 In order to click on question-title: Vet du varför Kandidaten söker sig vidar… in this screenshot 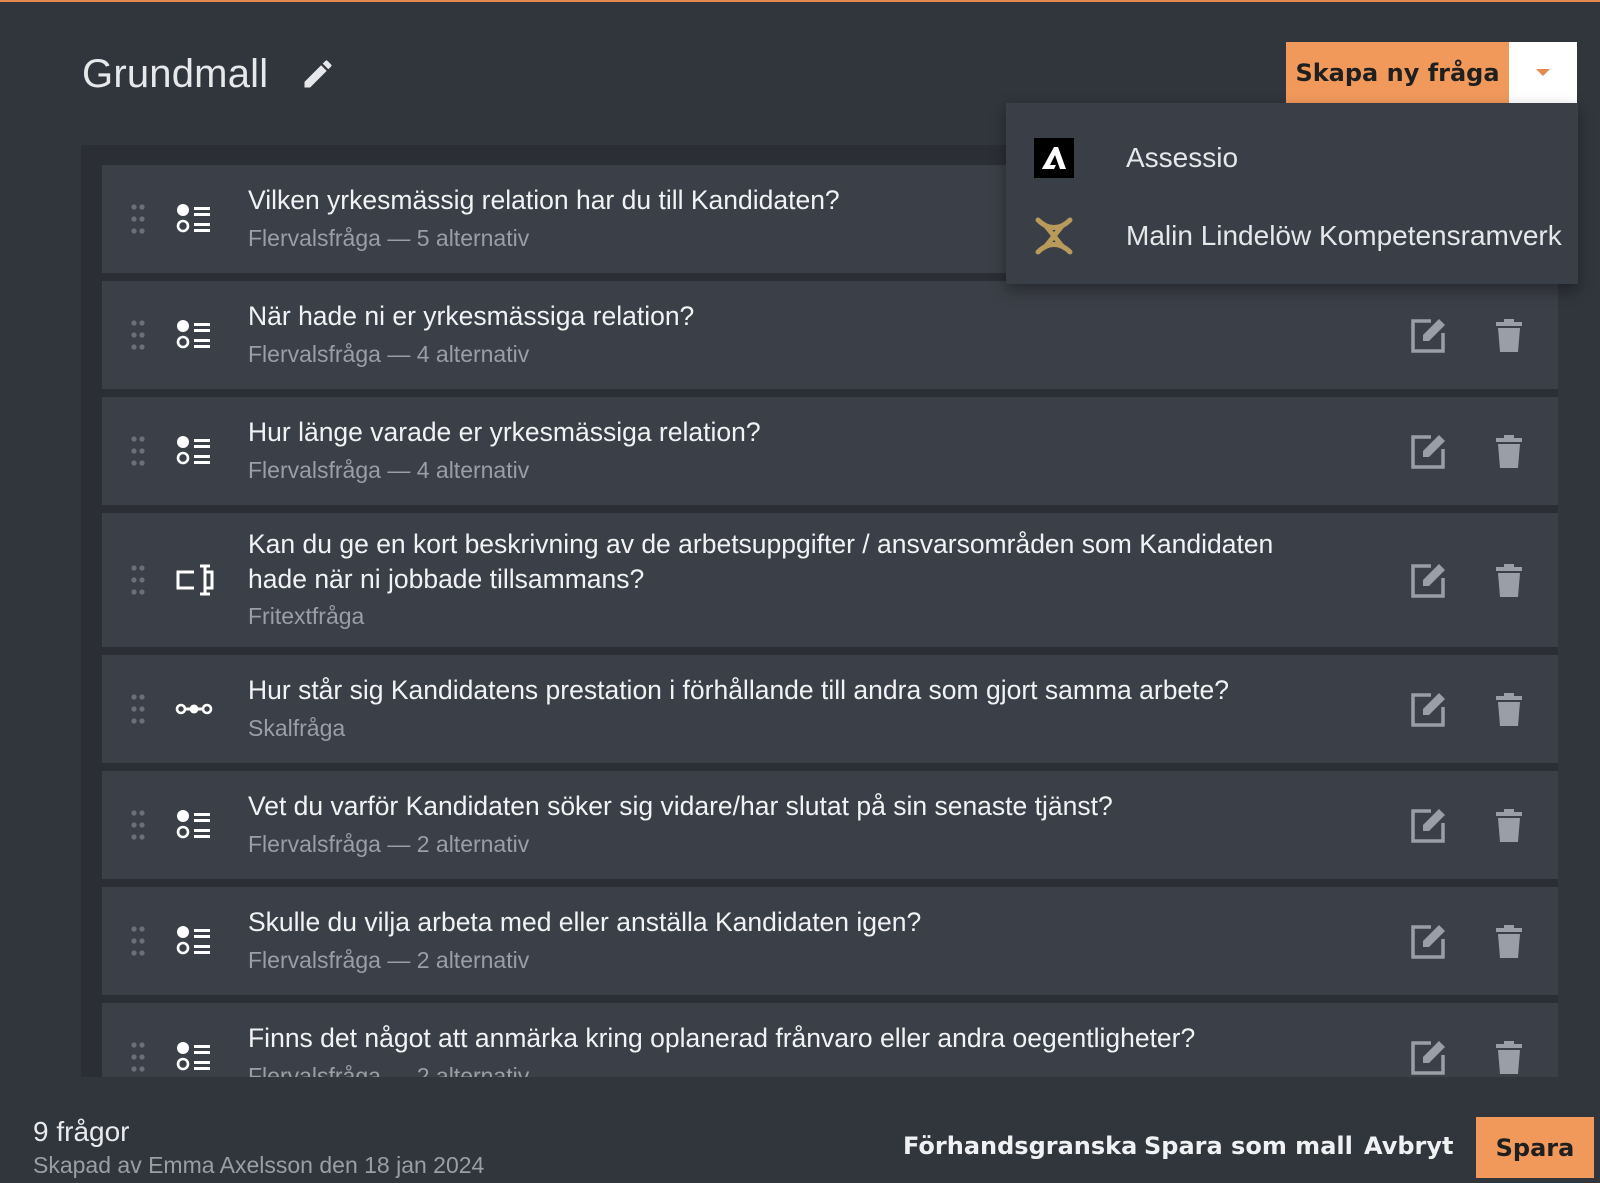, I will do `click(680, 806)`.